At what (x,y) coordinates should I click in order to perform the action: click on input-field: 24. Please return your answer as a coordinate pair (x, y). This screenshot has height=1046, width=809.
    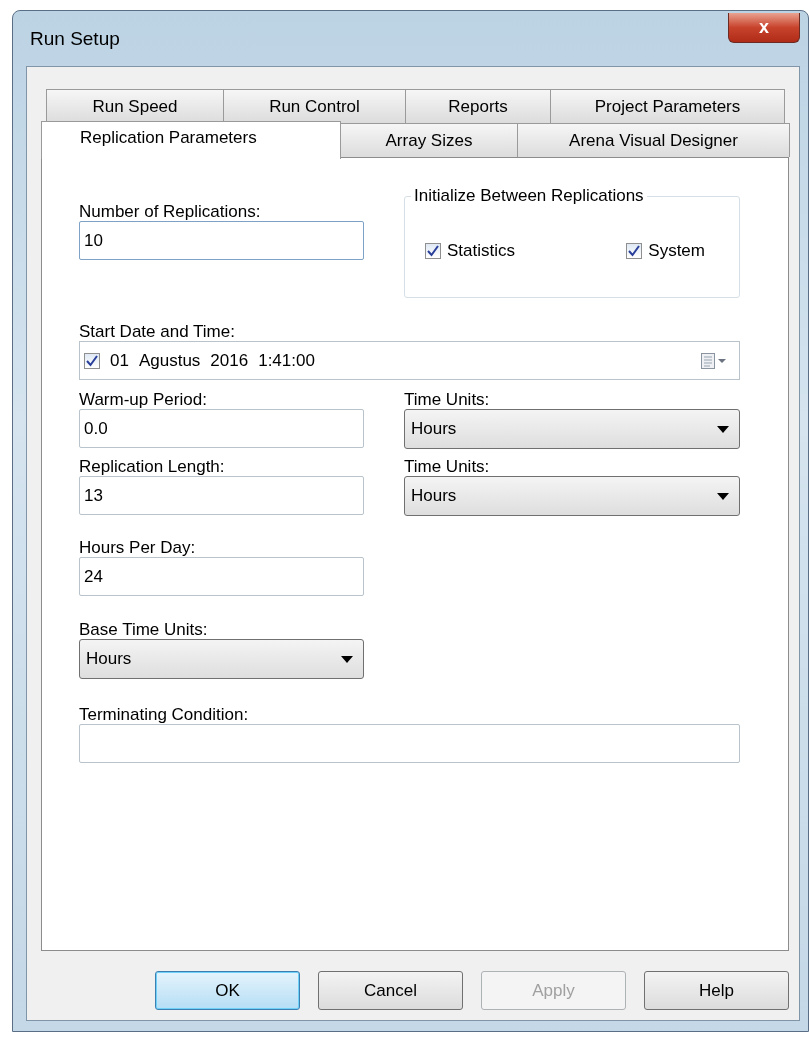
    Looking at the image, I should click on (221, 576).